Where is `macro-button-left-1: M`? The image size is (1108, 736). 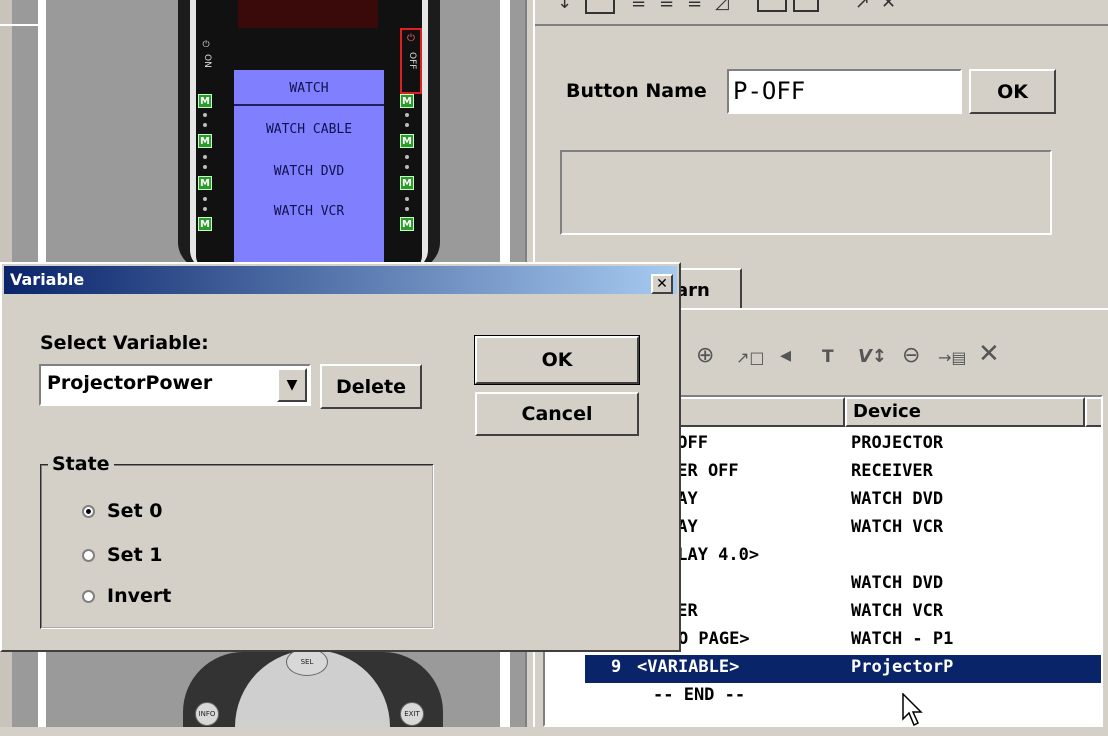 macro-button-left-1: M is located at coordinates (205, 101).